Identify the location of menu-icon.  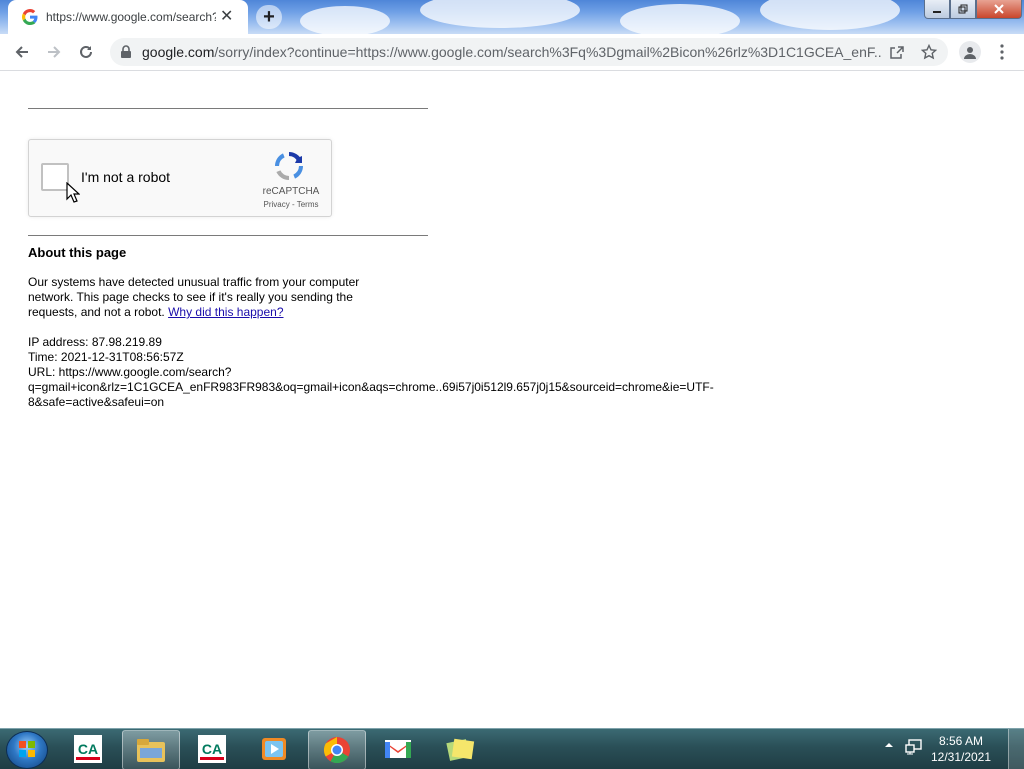
(1002, 52).